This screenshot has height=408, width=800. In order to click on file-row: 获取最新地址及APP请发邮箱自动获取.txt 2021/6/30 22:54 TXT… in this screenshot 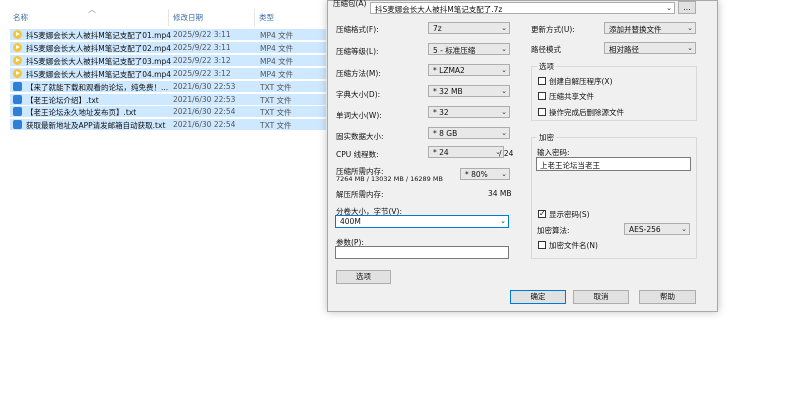, I will do `click(168, 125)`.